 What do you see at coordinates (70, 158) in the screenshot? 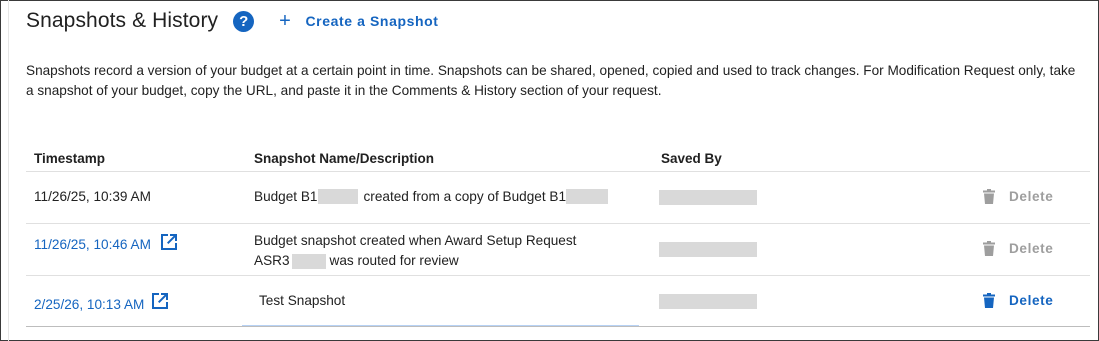
I see `column-header-timestamp: Timestamp` at bounding box center [70, 158].